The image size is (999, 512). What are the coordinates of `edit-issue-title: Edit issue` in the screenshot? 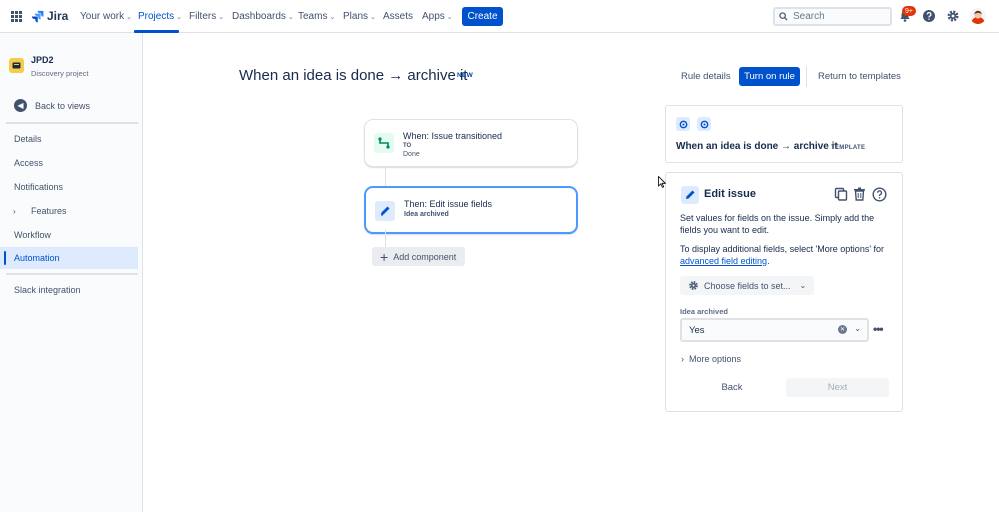 It's located at (730, 194).